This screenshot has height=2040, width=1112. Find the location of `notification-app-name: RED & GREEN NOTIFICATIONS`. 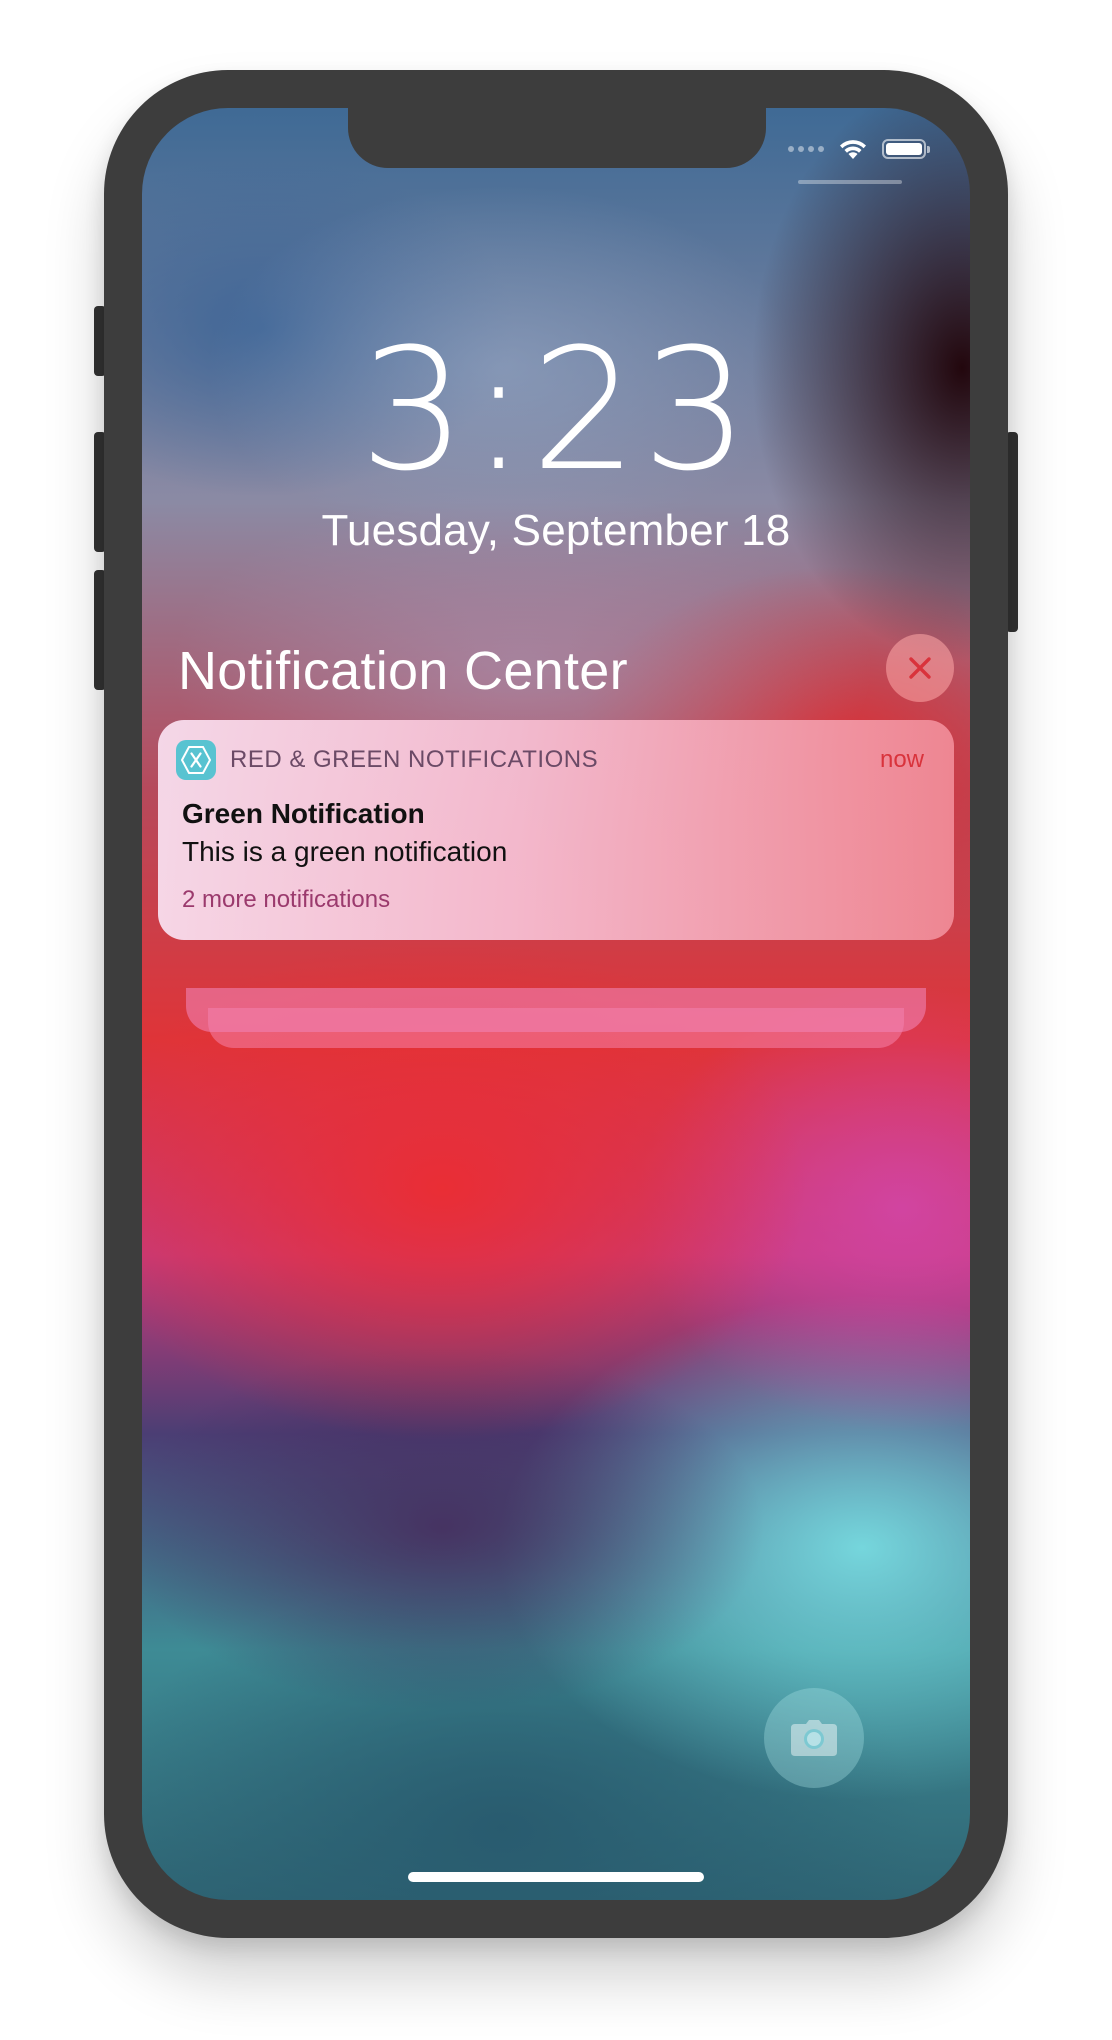

notification-app-name: RED & GREEN NOTIFICATIONS is located at coordinates (414, 759).